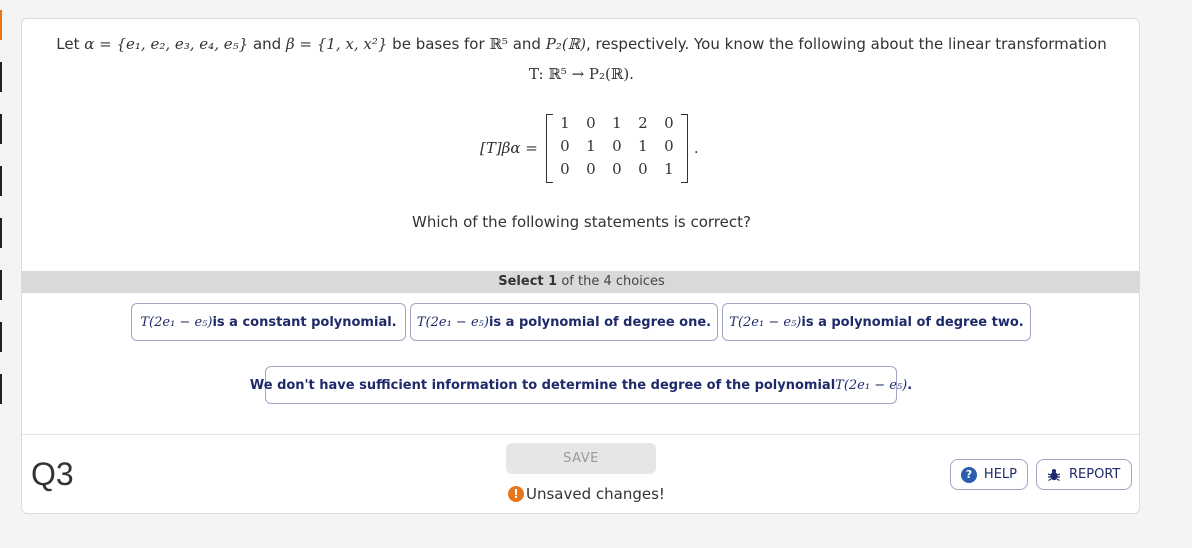  I want to click on alpha-basis: α = {e₁, e₂, e₃, e₄, e₅}, so click(166, 44).